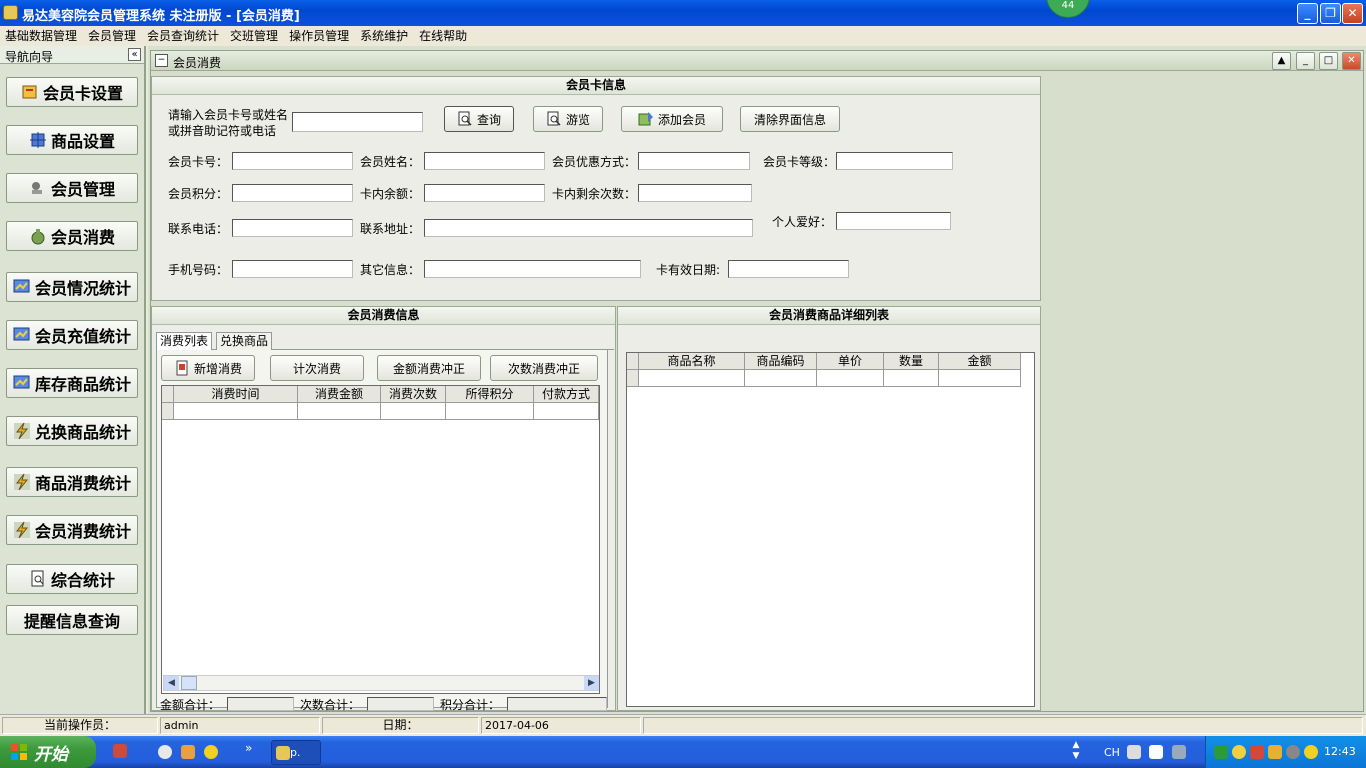 The image size is (1366, 768). I want to click on card-no-field, so click(292, 161).